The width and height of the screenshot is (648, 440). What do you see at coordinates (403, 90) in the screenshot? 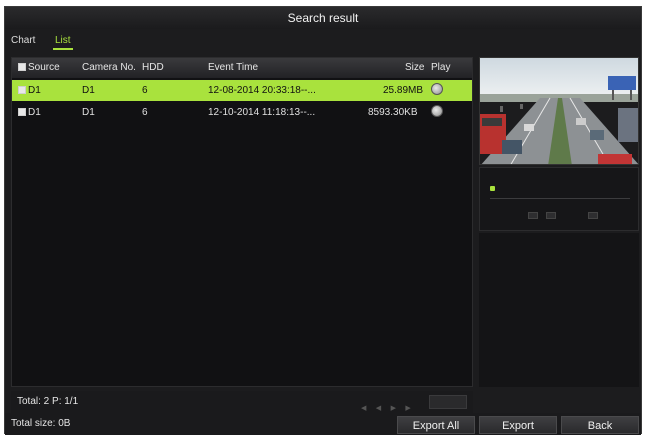
I see `row-size: 25.89MB` at bounding box center [403, 90].